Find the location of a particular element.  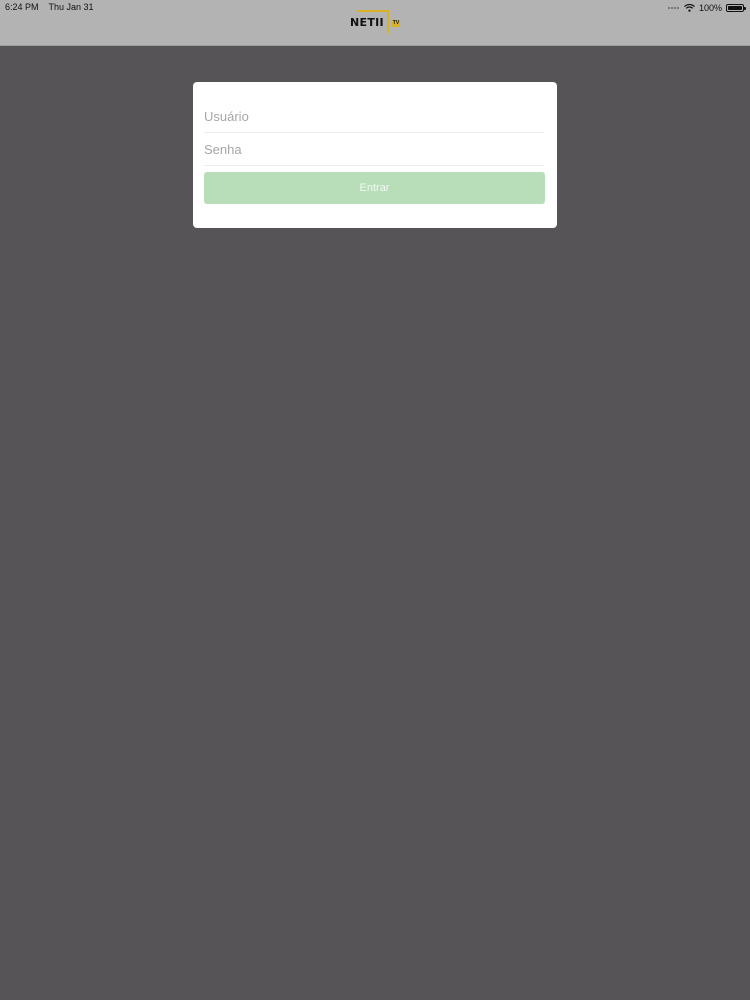

status-bar-left: 6:24 PM Thu Jan 31 is located at coordinates (49, 7).